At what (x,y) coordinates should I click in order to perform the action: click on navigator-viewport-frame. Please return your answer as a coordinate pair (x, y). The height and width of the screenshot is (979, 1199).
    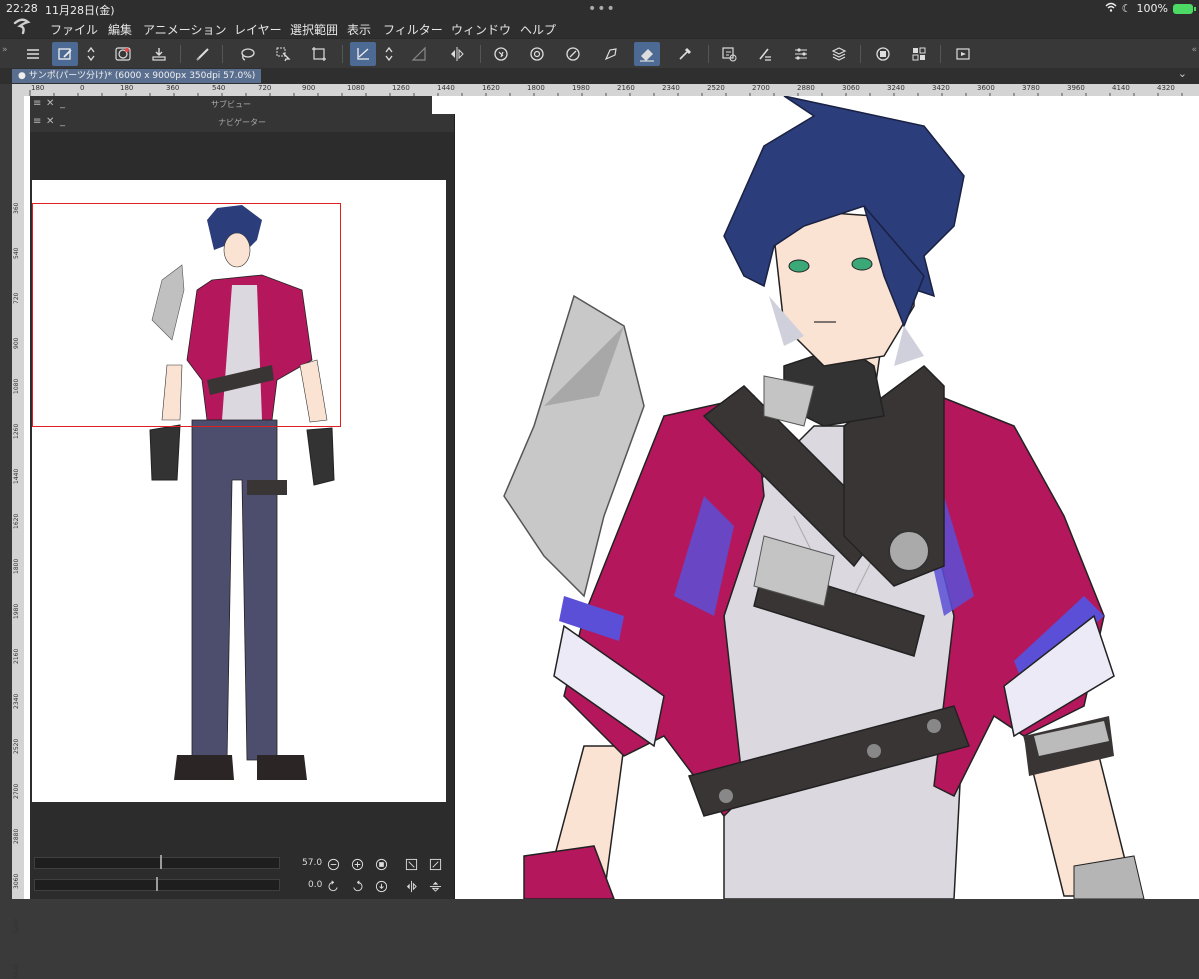
    Looking at the image, I should click on (186, 315).